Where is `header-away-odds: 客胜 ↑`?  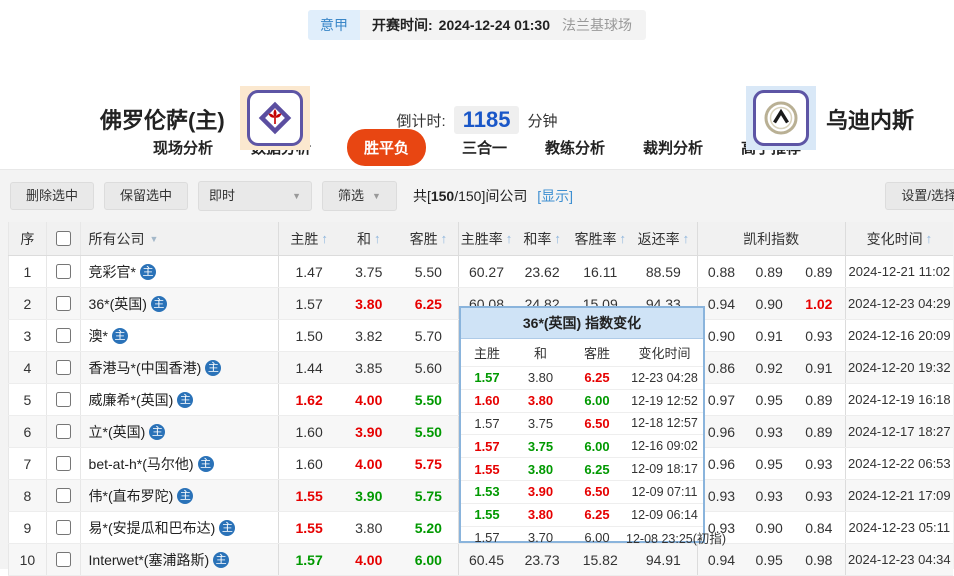 header-away-odds: 客胜 ↑ is located at coordinates (429, 238).